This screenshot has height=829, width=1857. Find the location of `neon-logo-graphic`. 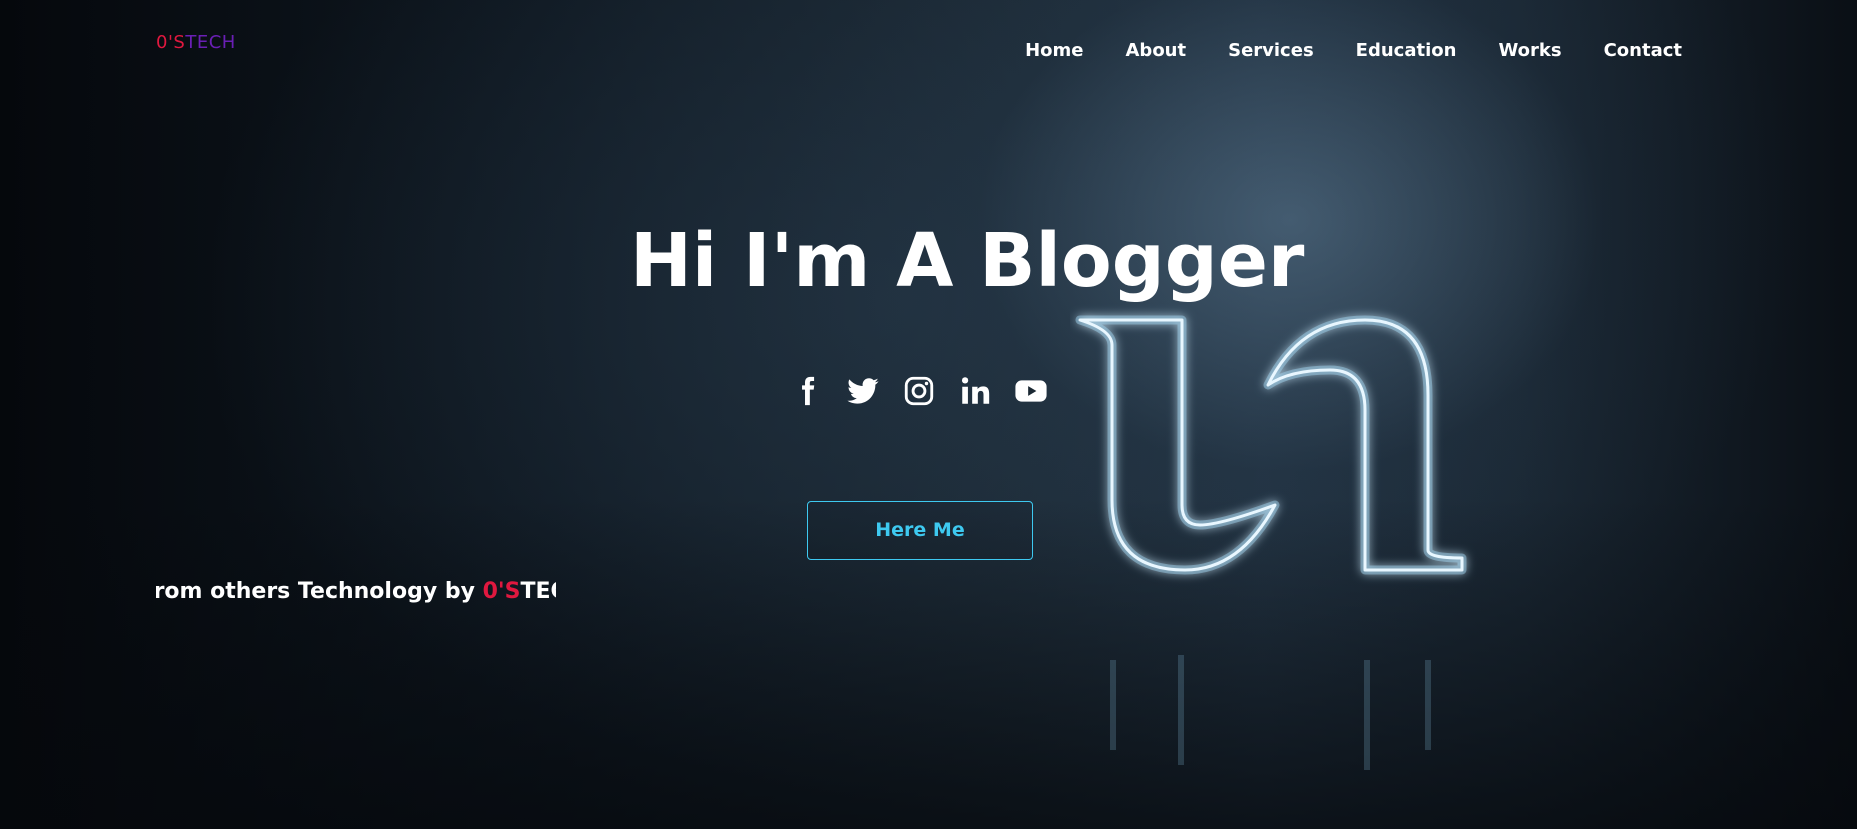

neon-logo-graphic is located at coordinates (1271, 445).